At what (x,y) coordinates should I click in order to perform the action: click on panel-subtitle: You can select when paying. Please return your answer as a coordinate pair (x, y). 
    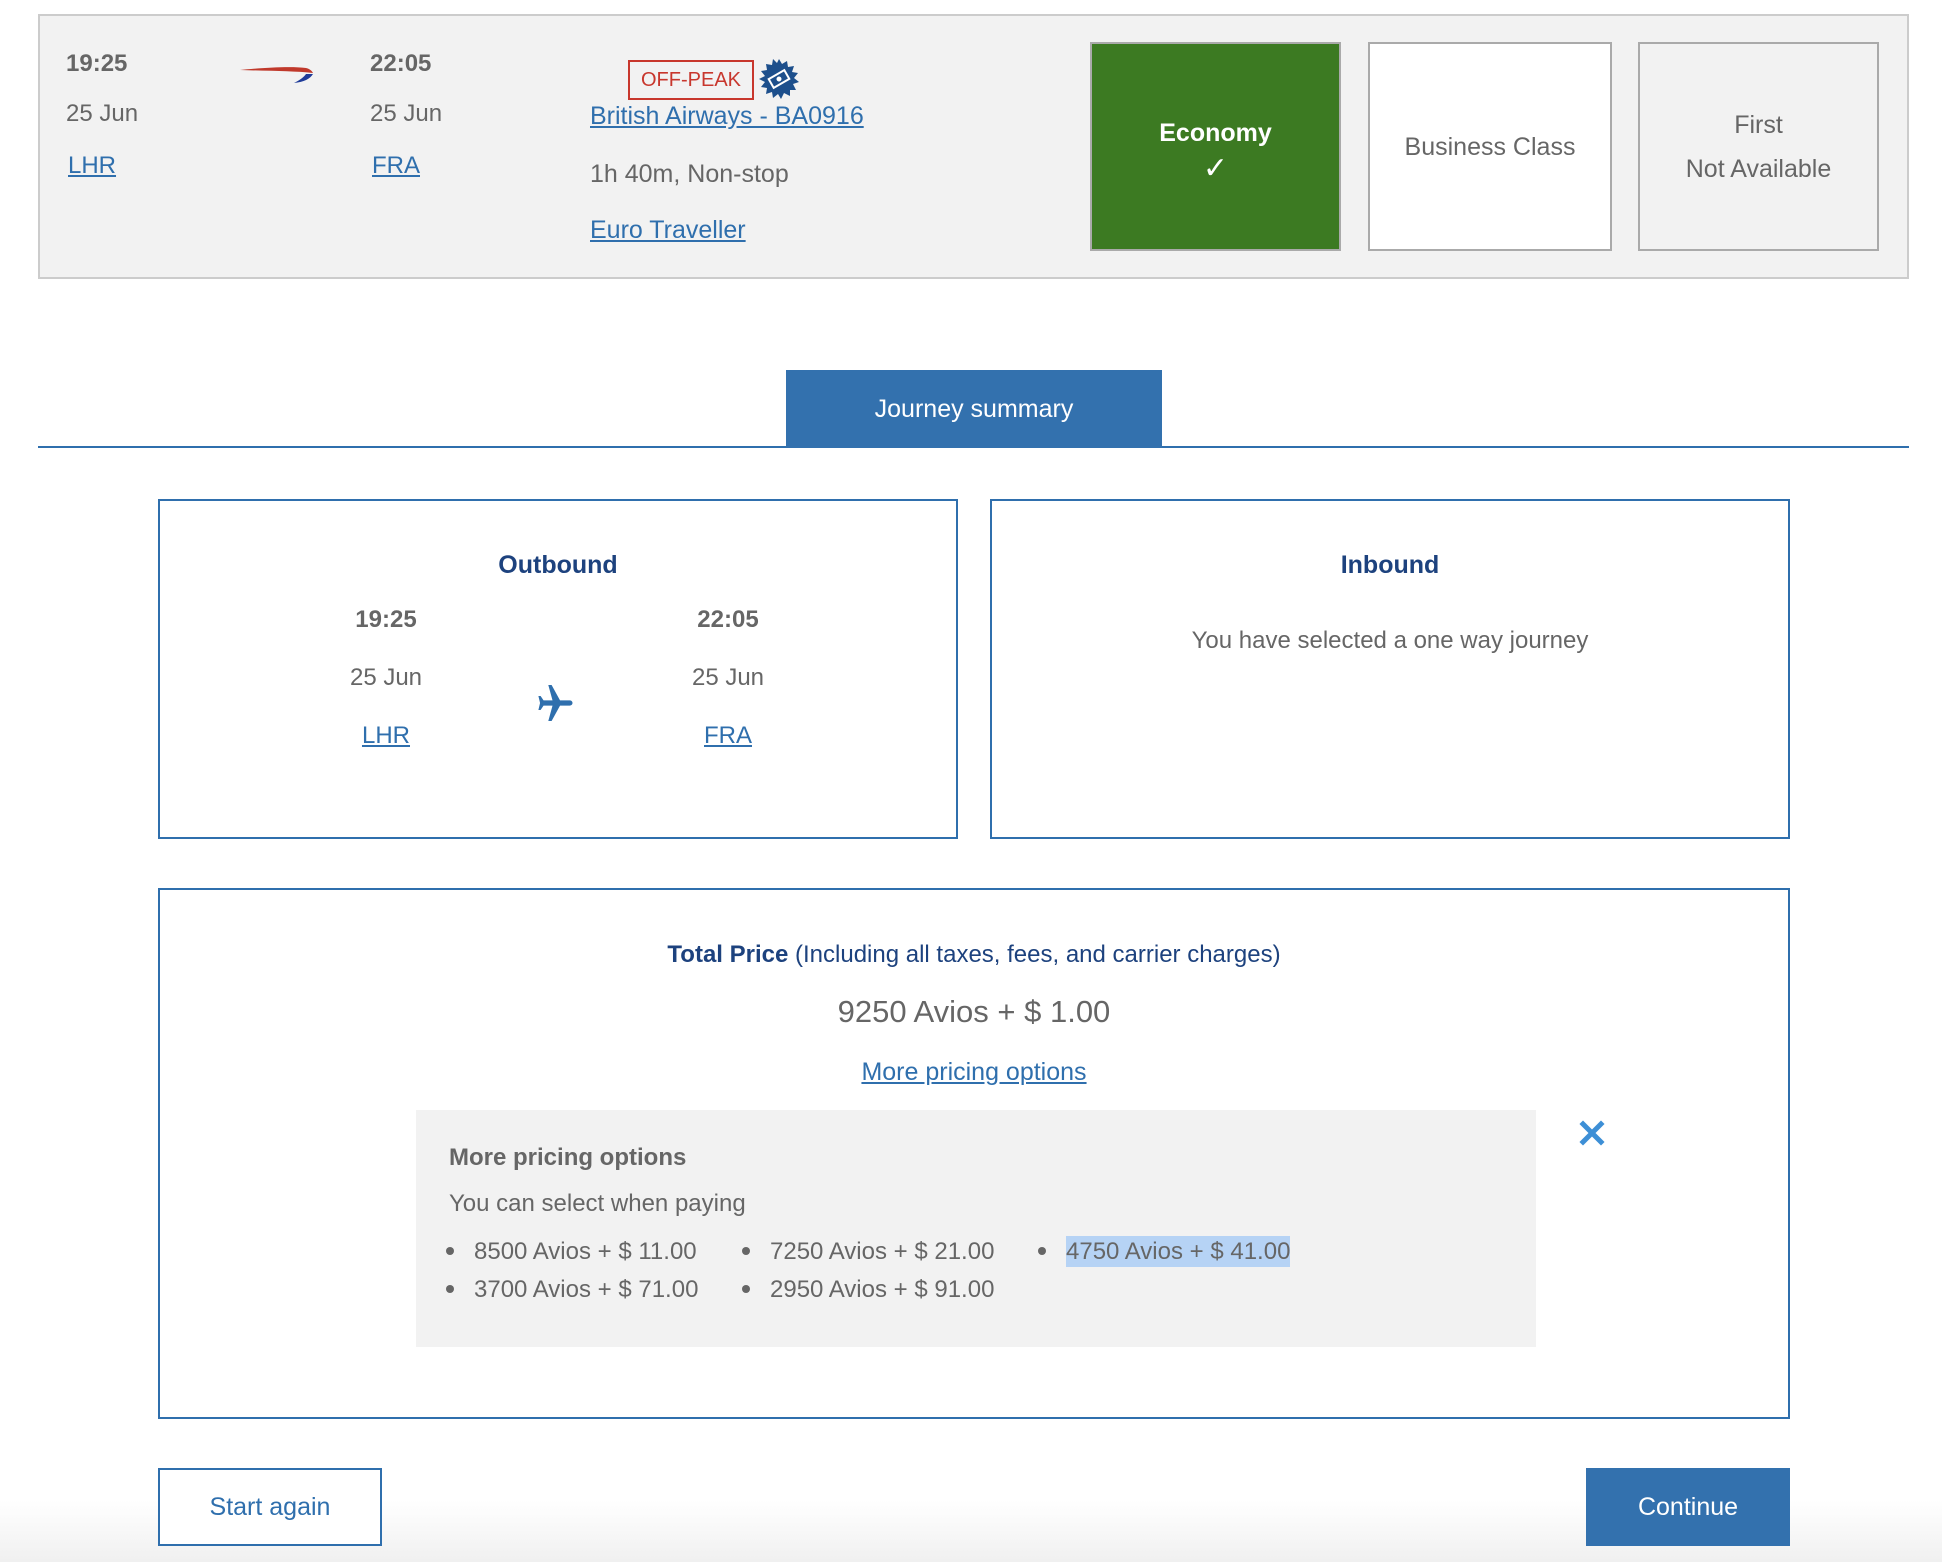
    Looking at the image, I should click on (597, 1203).